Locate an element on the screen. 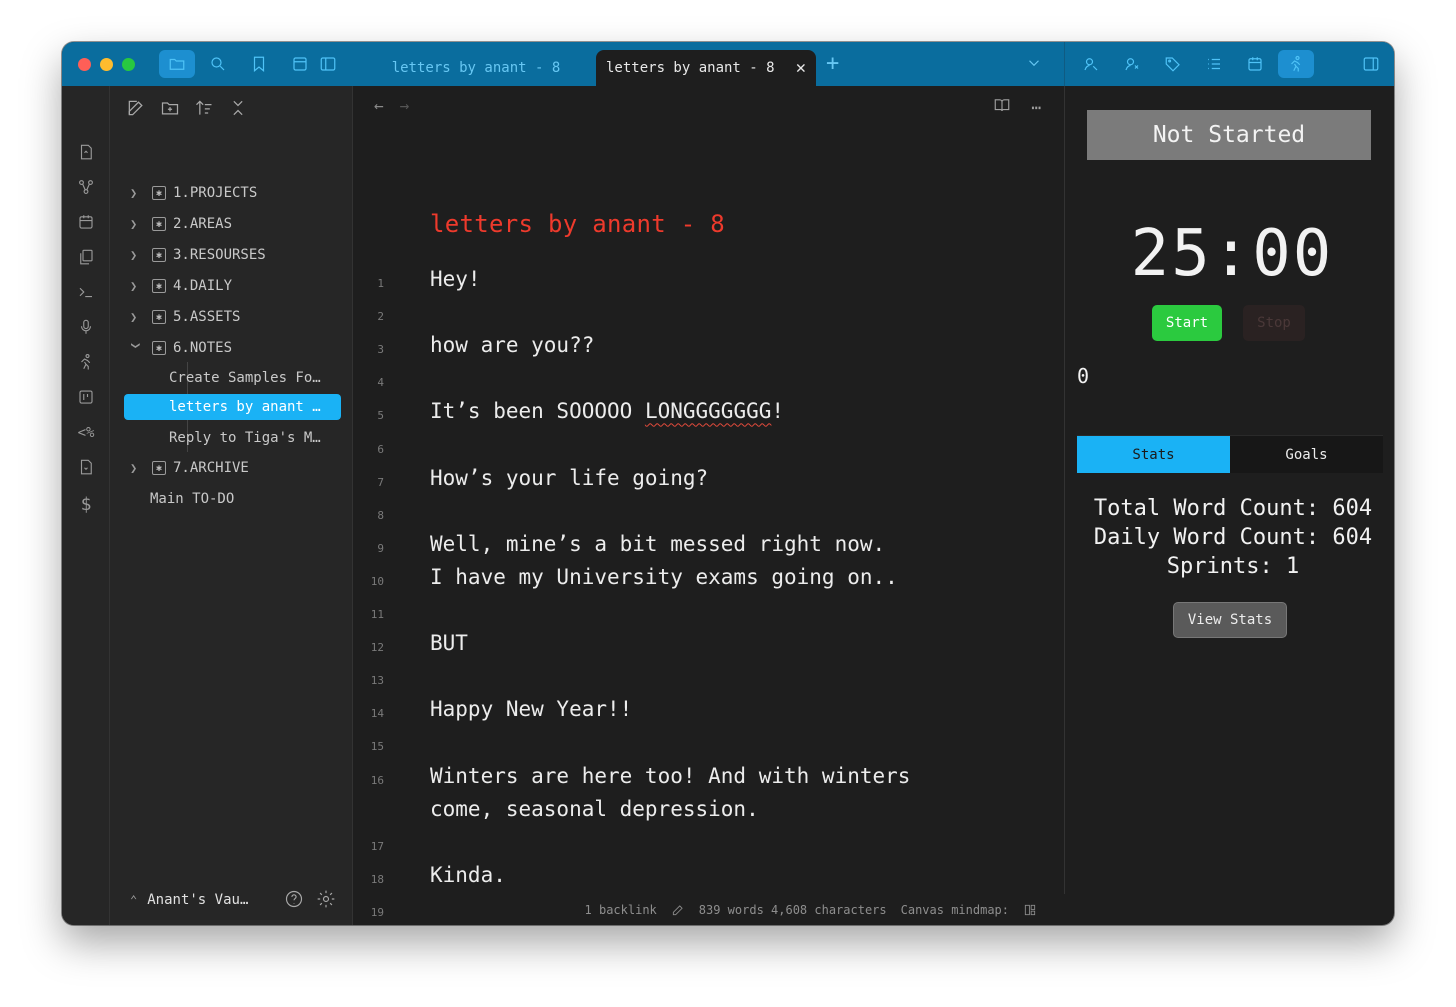 The width and height of the screenshot is (1456, 1007). sidebar-right-icon is located at coordinates (1371, 64).